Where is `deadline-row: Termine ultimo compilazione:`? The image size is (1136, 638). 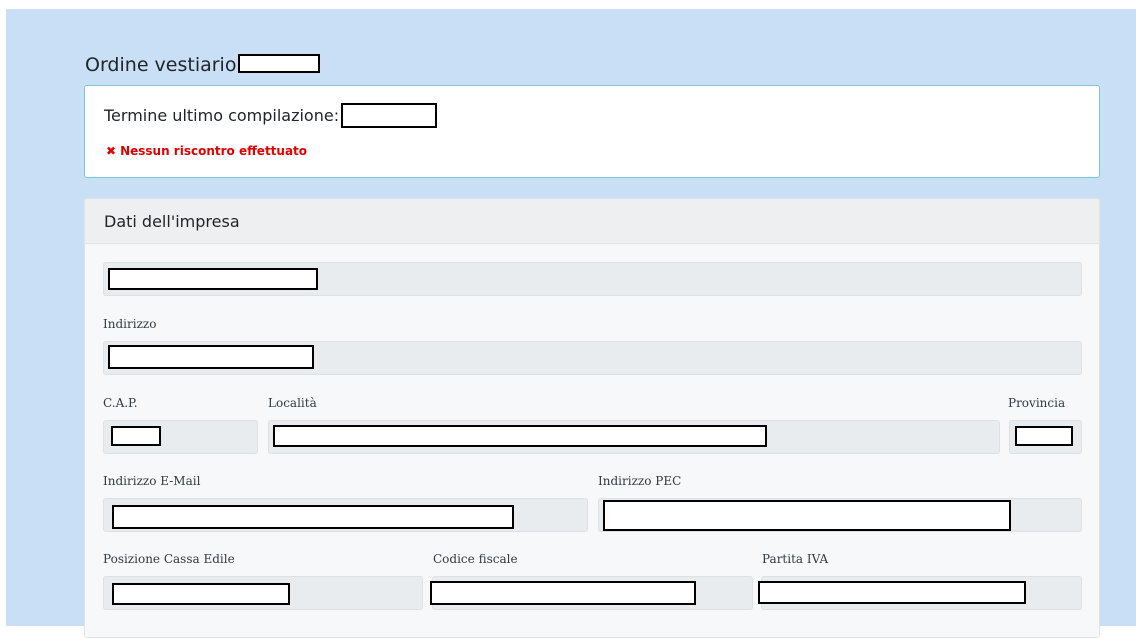 deadline-row: Termine ultimo compilazione: is located at coordinates (271, 116).